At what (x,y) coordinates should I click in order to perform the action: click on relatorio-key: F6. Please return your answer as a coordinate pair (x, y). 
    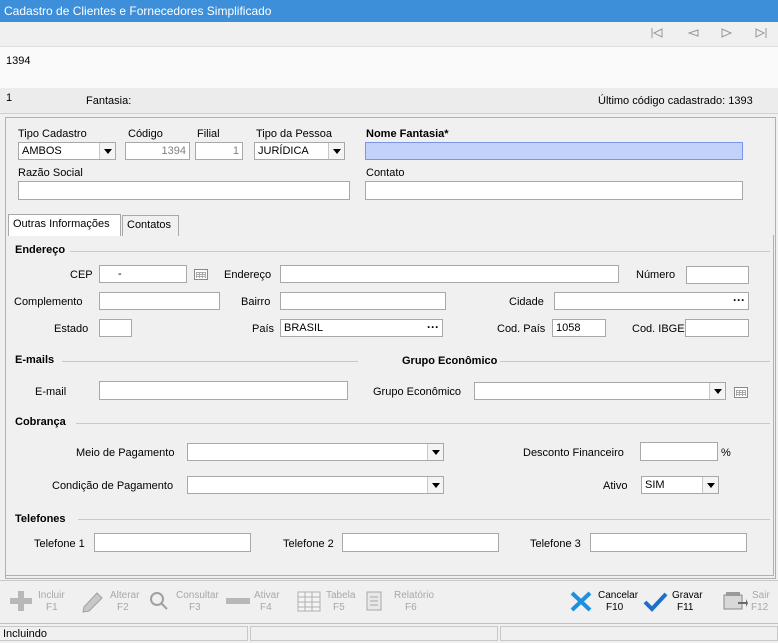
    Looking at the image, I should click on (411, 607).